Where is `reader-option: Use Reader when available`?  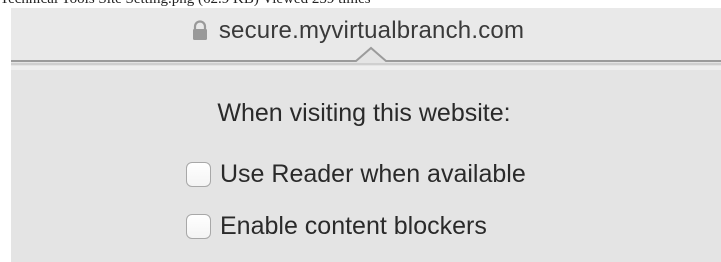 reader-option: Use Reader when available is located at coordinates (356, 174).